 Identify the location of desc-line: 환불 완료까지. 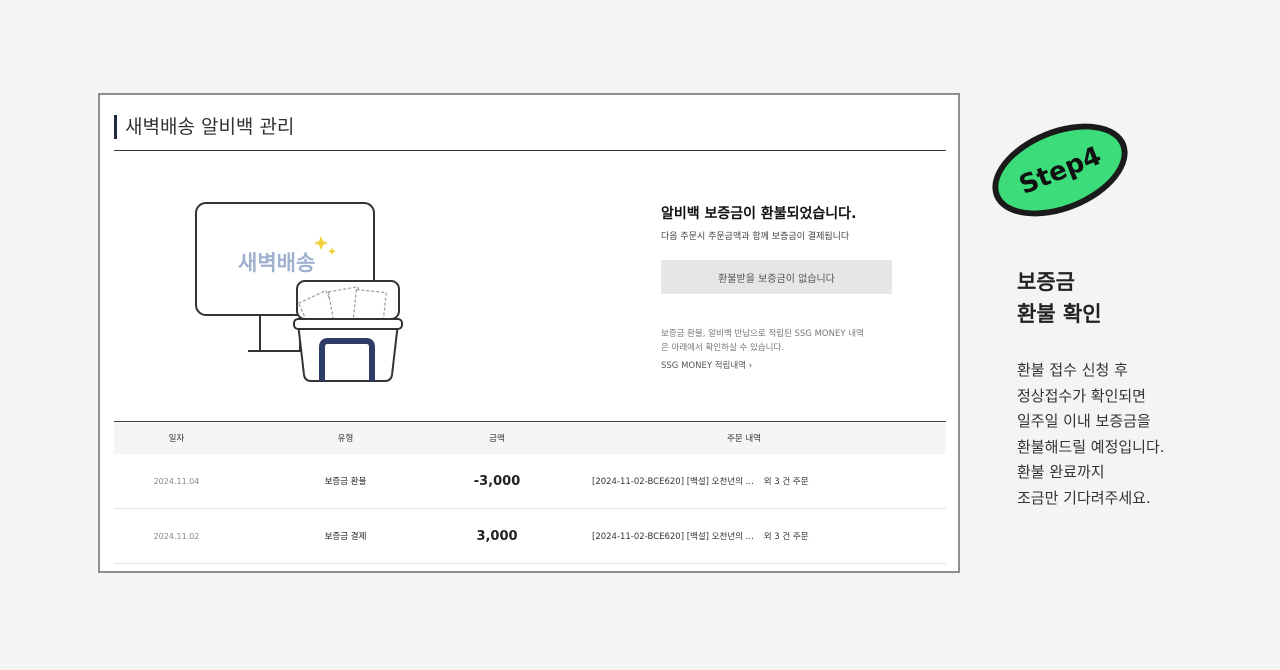
(1061, 472).